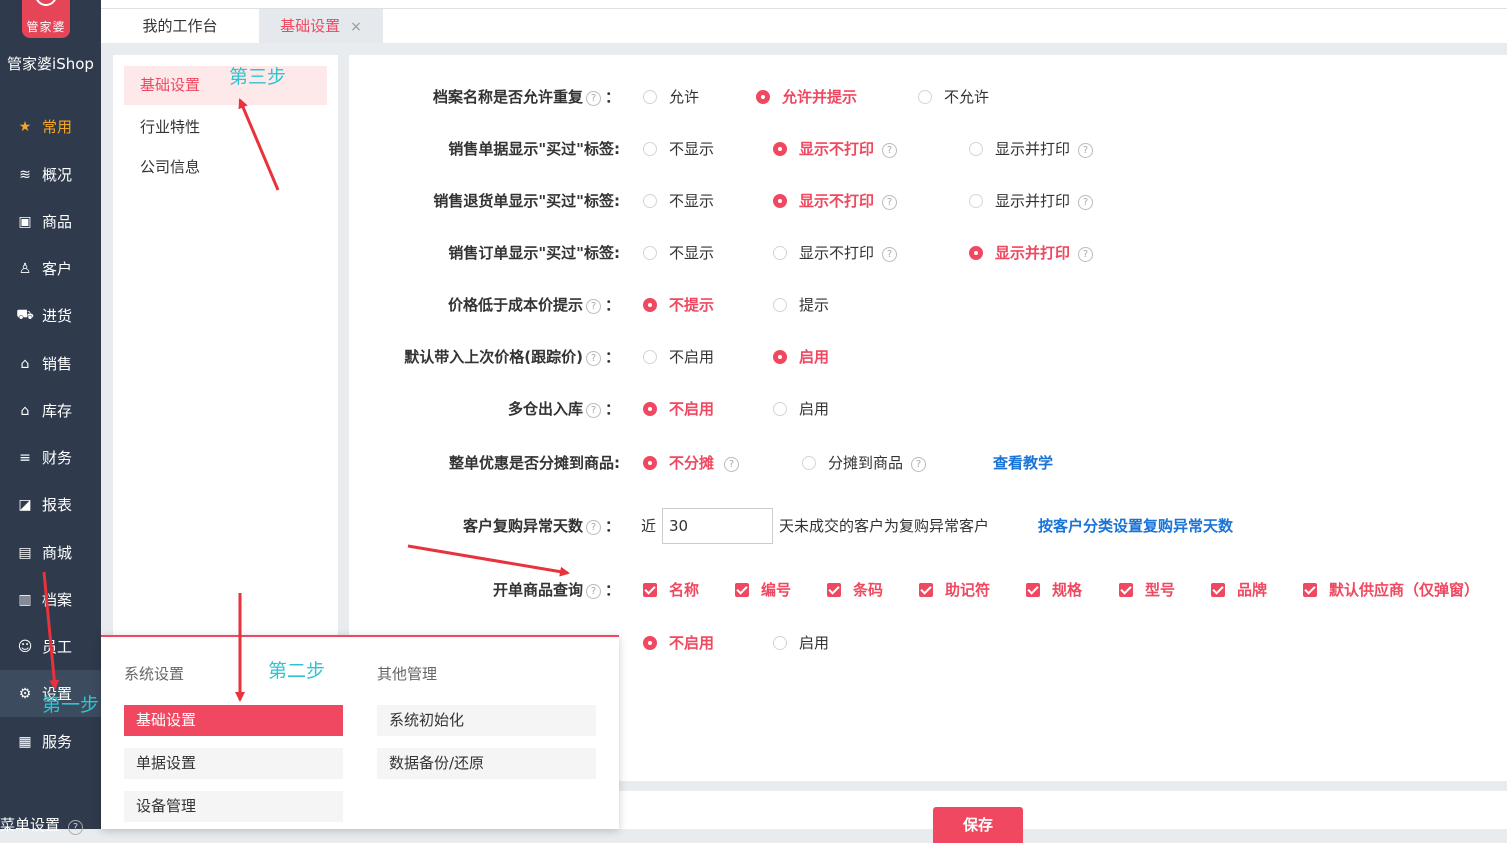 The image size is (1507, 843). What do you see at coordinates (691, 463) in the screenshot?
I see `radio-no-allocate: 不分摊?` at bounding box center [691, 463].